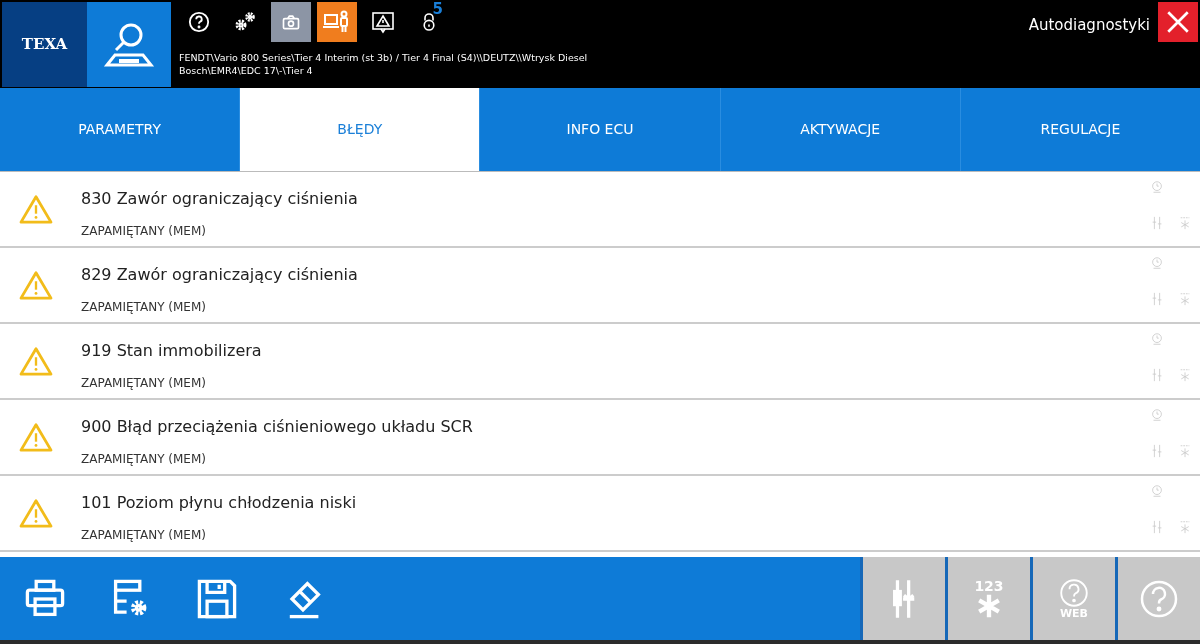 The image size is (1200, 644). I want to click on tab: PARAMETRY, so click(120, 129).